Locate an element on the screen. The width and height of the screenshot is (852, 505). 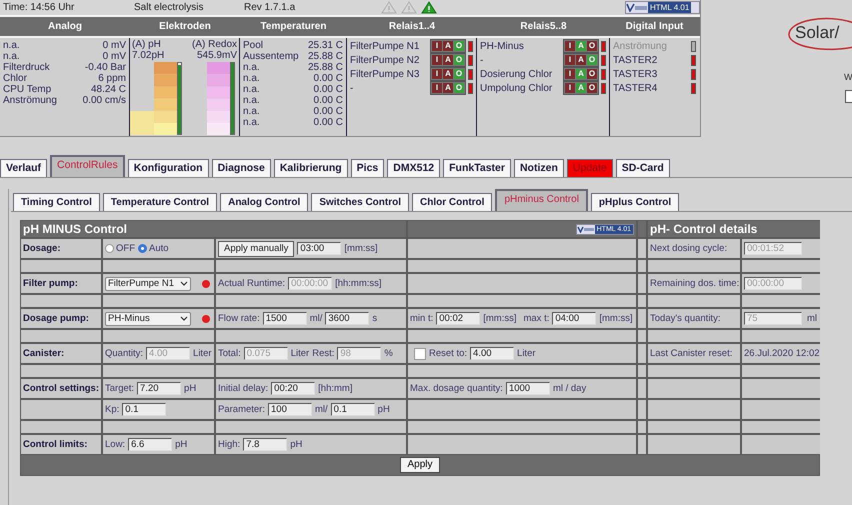
column-heading: Elektroden is located at coordinates (185, 26).